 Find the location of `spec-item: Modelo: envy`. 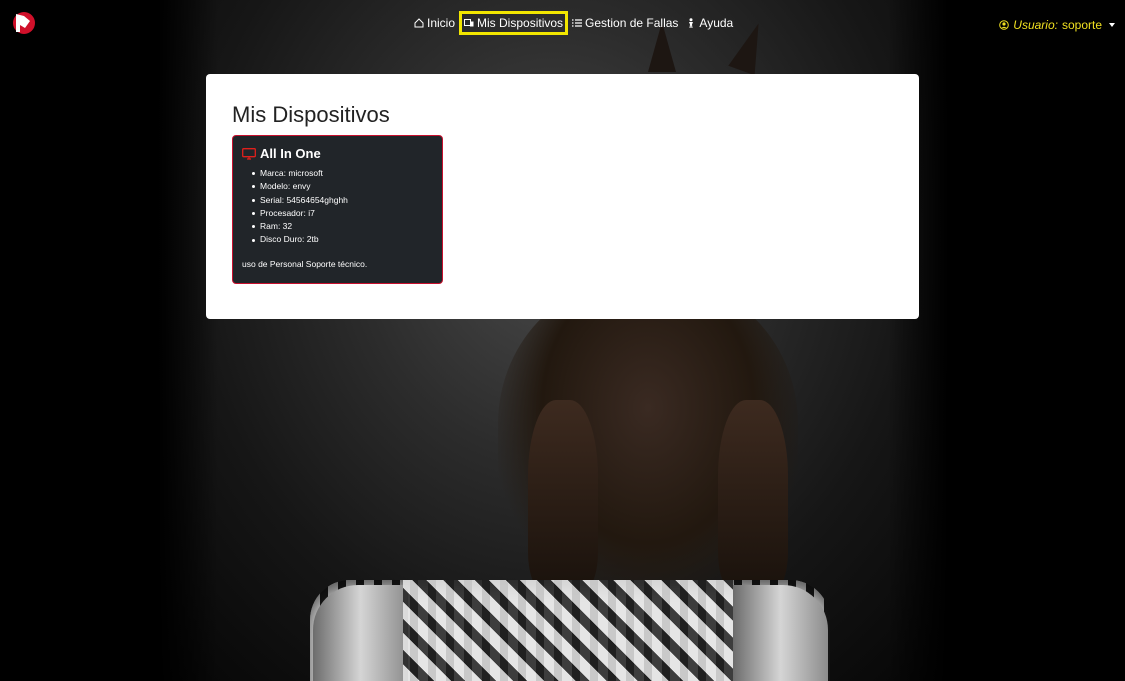

spec-item: Modelo: envy is located at coordinates (342, 186).